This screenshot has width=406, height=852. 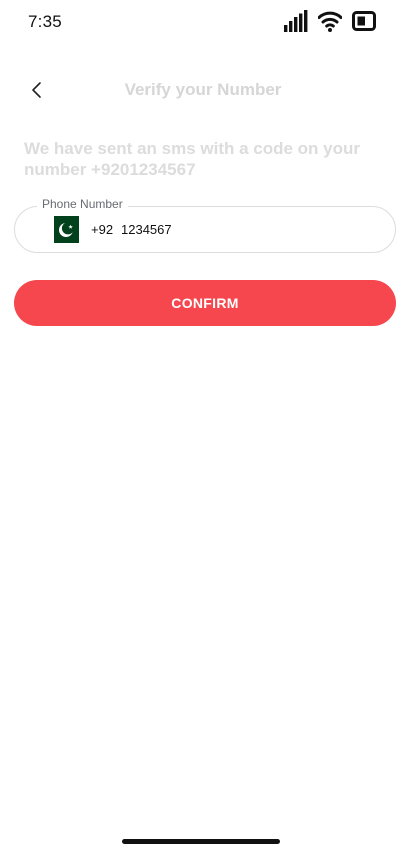 I want to click on pakistan-flag-icon, so click(x=63, y=229).